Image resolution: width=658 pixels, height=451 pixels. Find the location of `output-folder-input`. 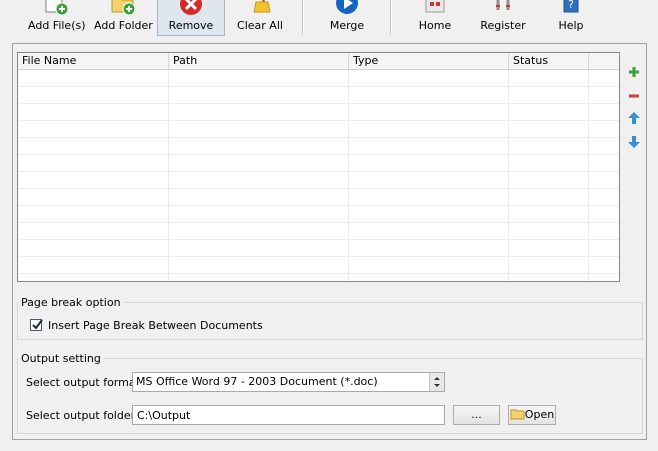

output-folder-input is located at coordinates (288, 415).